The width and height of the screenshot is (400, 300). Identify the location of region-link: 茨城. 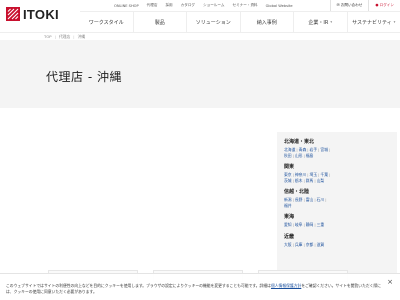
(288, 180).